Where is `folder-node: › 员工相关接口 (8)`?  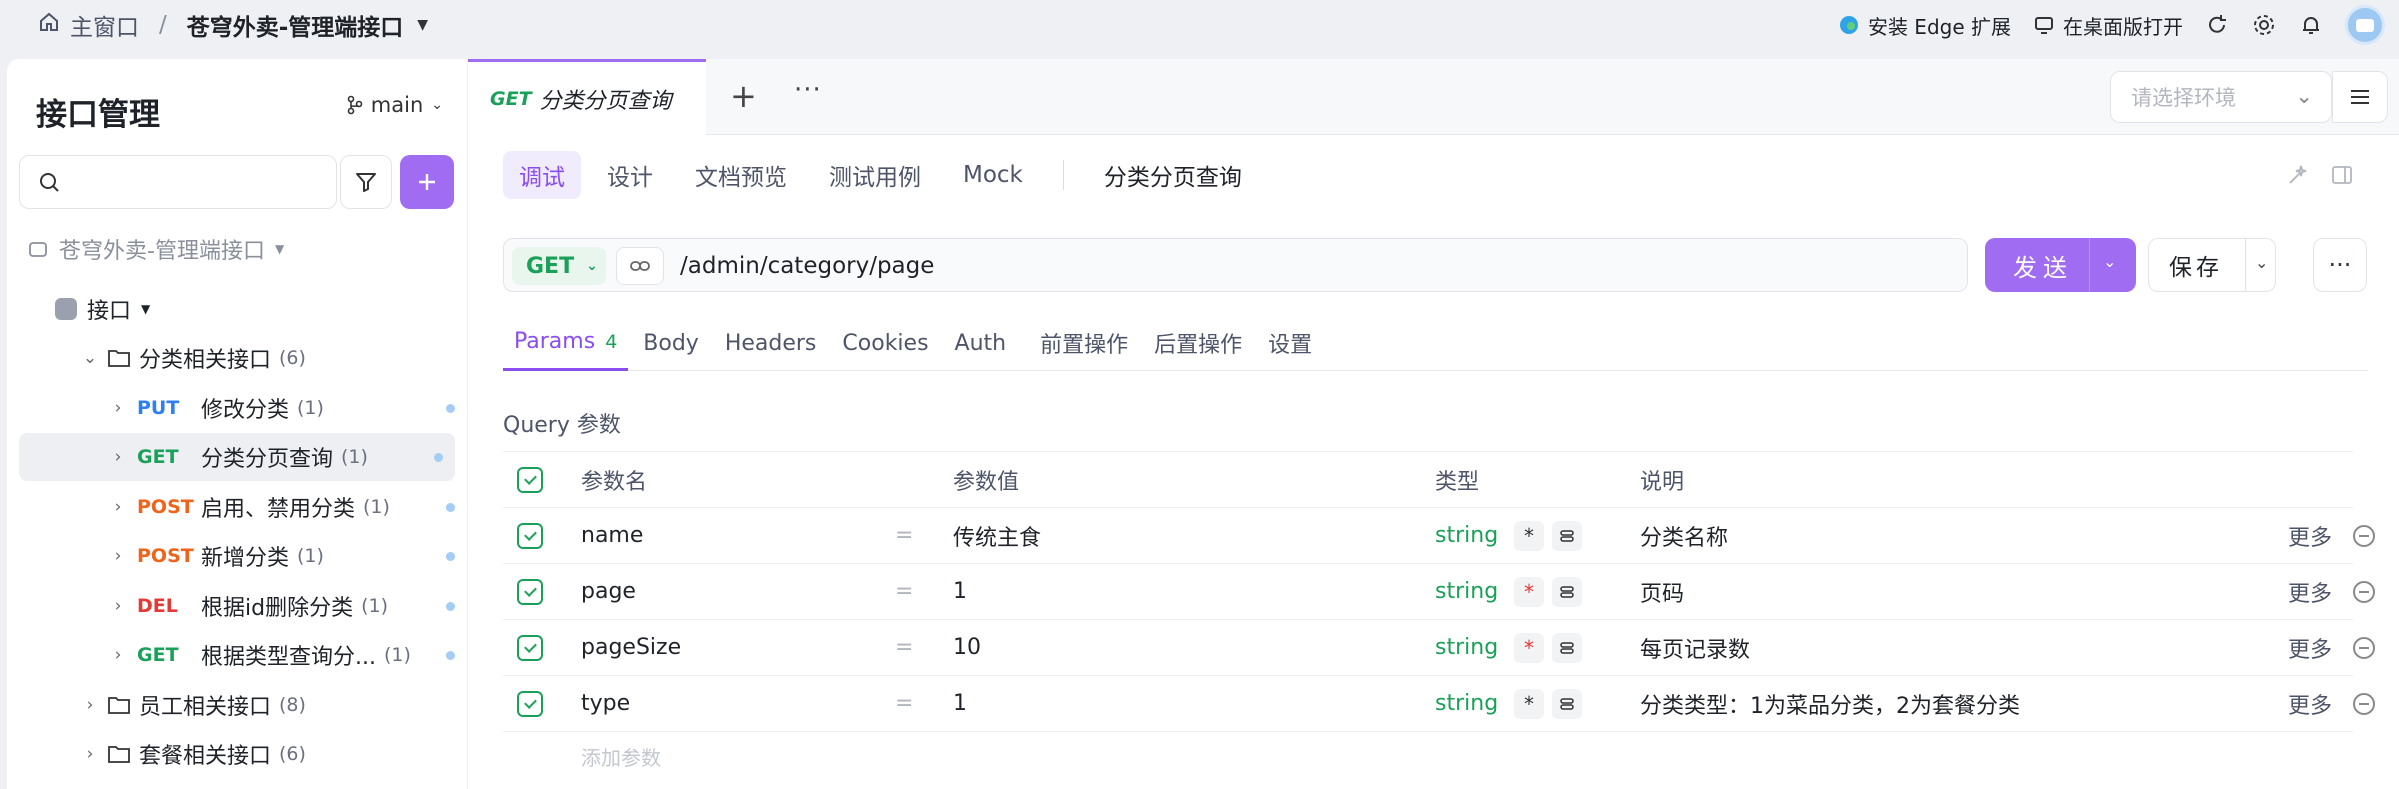
folder-node: › 员工相关接口 (8) is located at coordinates (303, 705).